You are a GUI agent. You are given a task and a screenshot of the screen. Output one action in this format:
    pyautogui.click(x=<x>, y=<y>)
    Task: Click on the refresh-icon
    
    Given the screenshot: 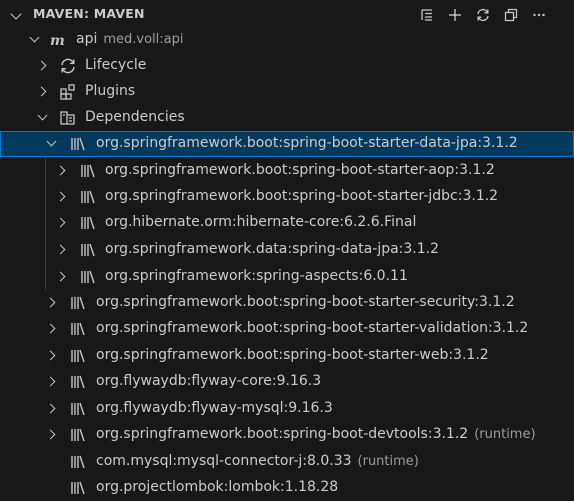 What is the action you would take?
    pyautogui.click(x=483, y=15)
    